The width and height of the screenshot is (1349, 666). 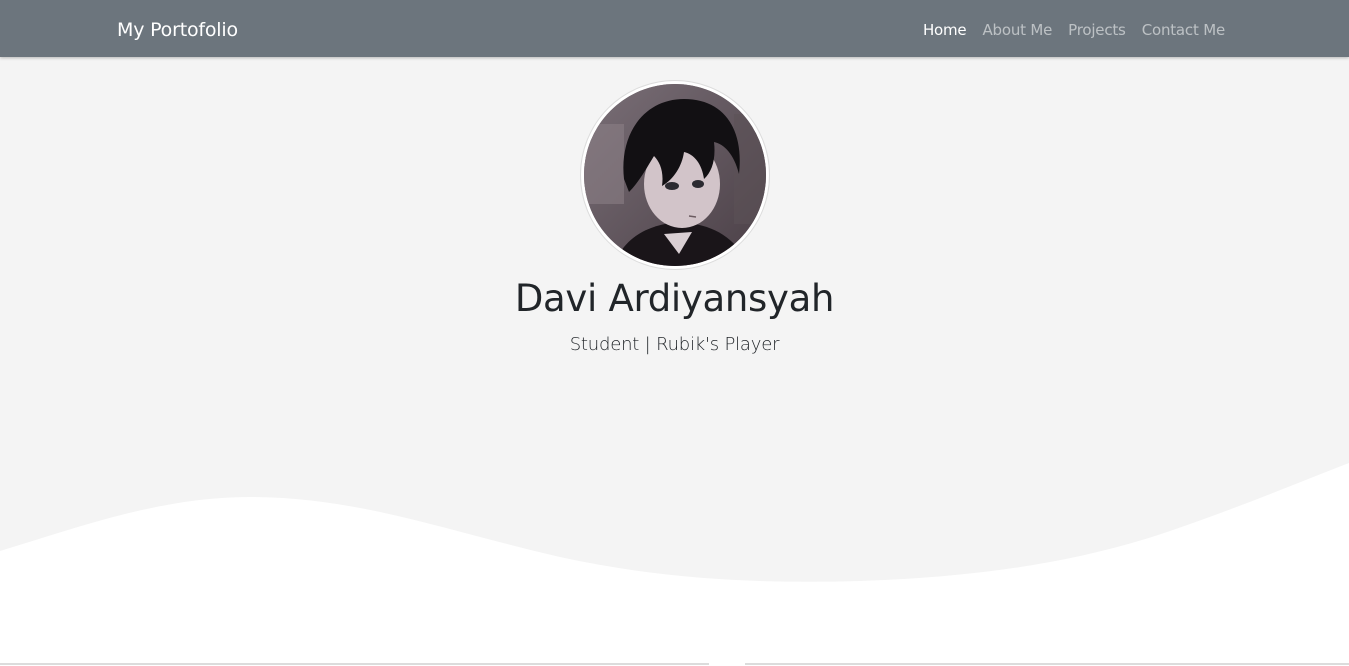 What do you see at coordinates (674, 298) in the screenshot?
I see `profile-name: Davi Ardiyansyah` at bounding box center [674, 298].